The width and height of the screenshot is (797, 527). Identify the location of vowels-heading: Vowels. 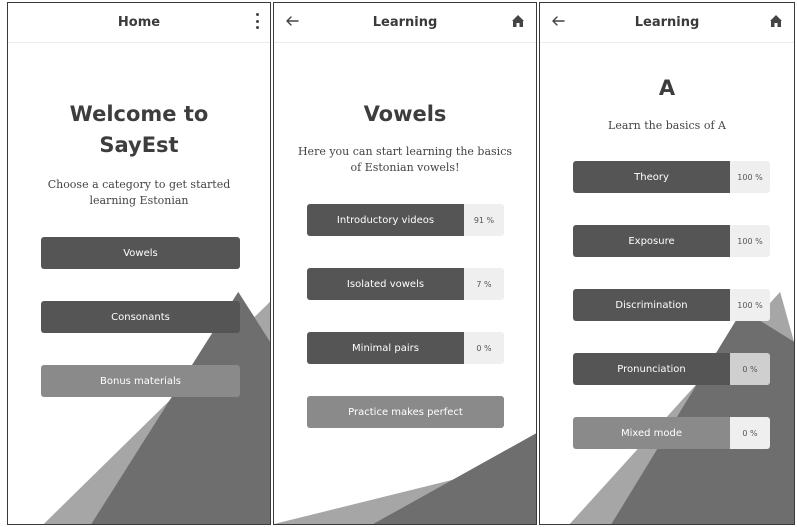
(405, 114).